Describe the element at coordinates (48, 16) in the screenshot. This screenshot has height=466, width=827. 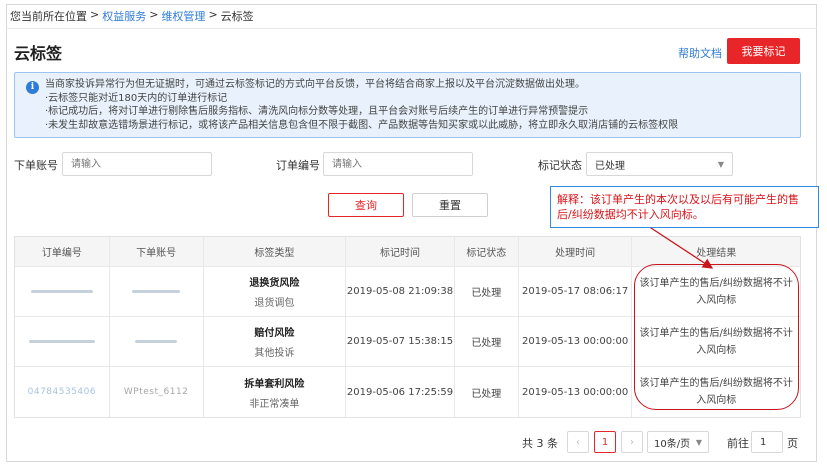
I see `breadcrumb-prefix: 您当前所在位置` at that location.